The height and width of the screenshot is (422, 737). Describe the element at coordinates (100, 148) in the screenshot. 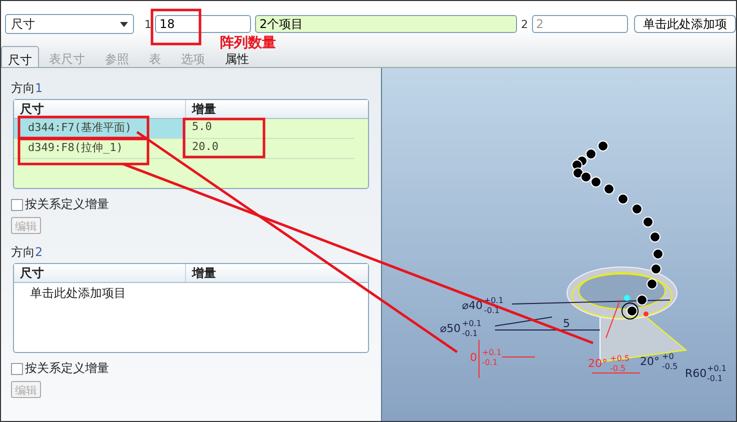

I see `table-cell: d349:F8(拉伸_1)` at that location.